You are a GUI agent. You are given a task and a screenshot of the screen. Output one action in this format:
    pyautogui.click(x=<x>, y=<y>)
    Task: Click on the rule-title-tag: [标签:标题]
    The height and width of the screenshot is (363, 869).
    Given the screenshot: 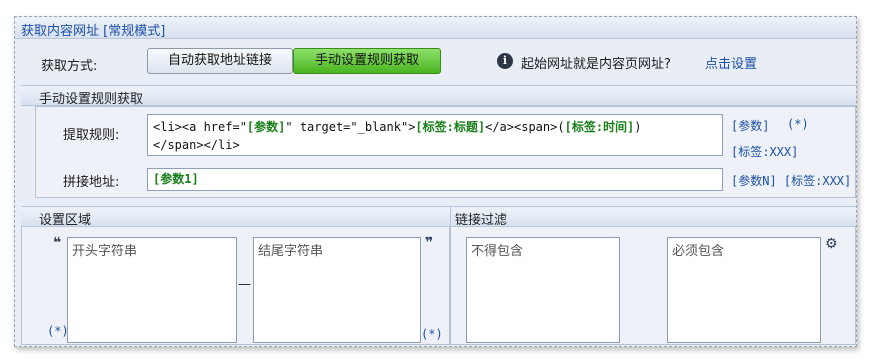 What is the action you would take?
    pyautogui.click(x=450, y=127)
    